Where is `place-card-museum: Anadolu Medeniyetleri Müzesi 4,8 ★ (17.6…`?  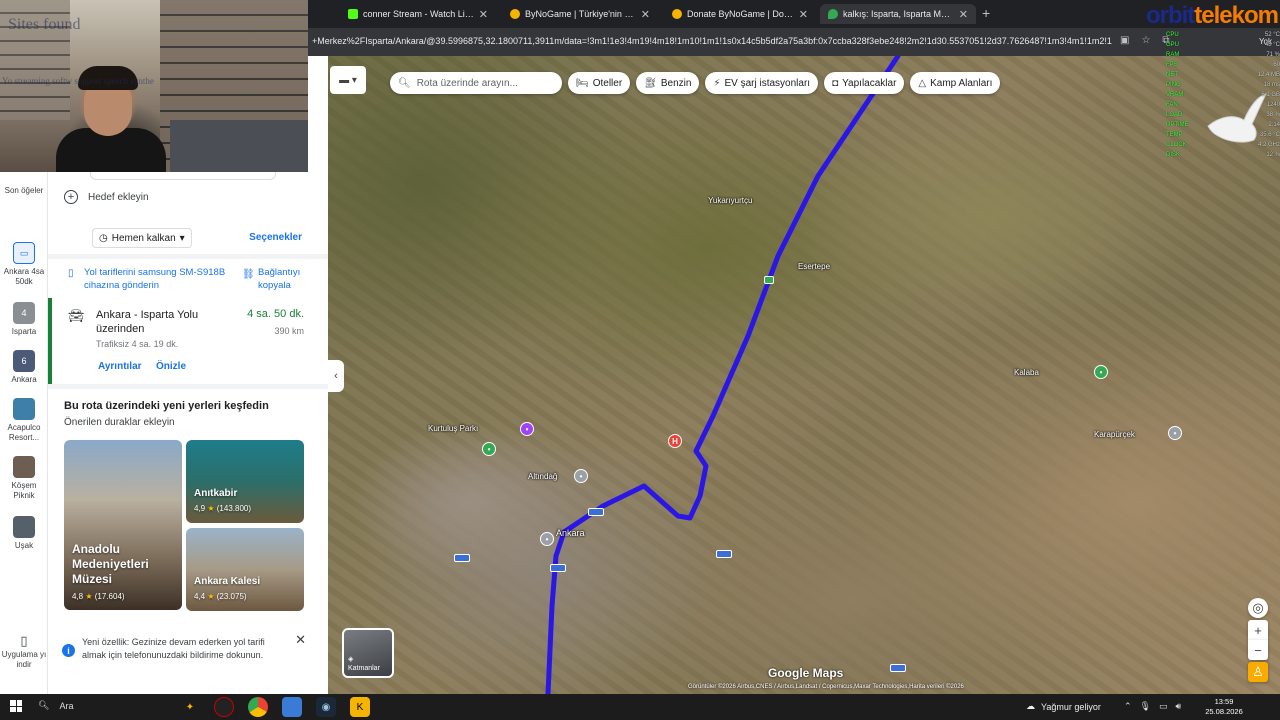 place-card-museum: Anadolu Medeniyetleri Müzesi 4,8 ★ (17.6… is located at coordinates (123, 525).